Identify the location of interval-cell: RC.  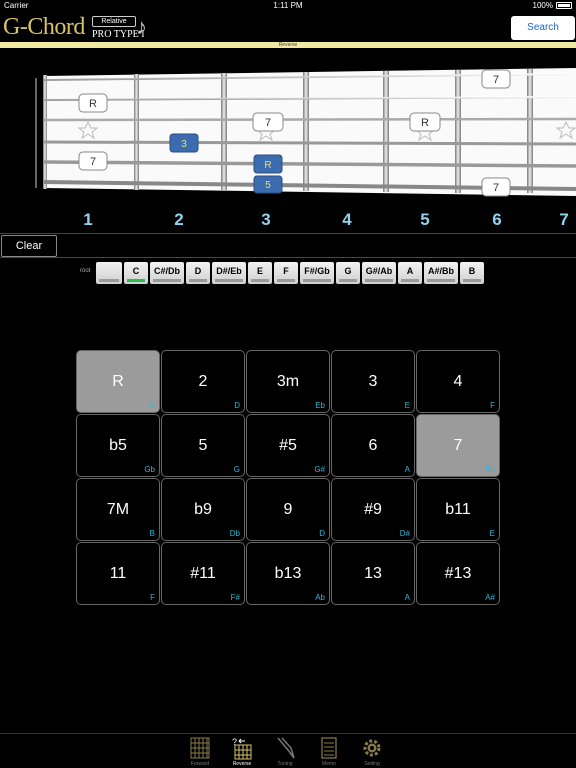
(118, 381).